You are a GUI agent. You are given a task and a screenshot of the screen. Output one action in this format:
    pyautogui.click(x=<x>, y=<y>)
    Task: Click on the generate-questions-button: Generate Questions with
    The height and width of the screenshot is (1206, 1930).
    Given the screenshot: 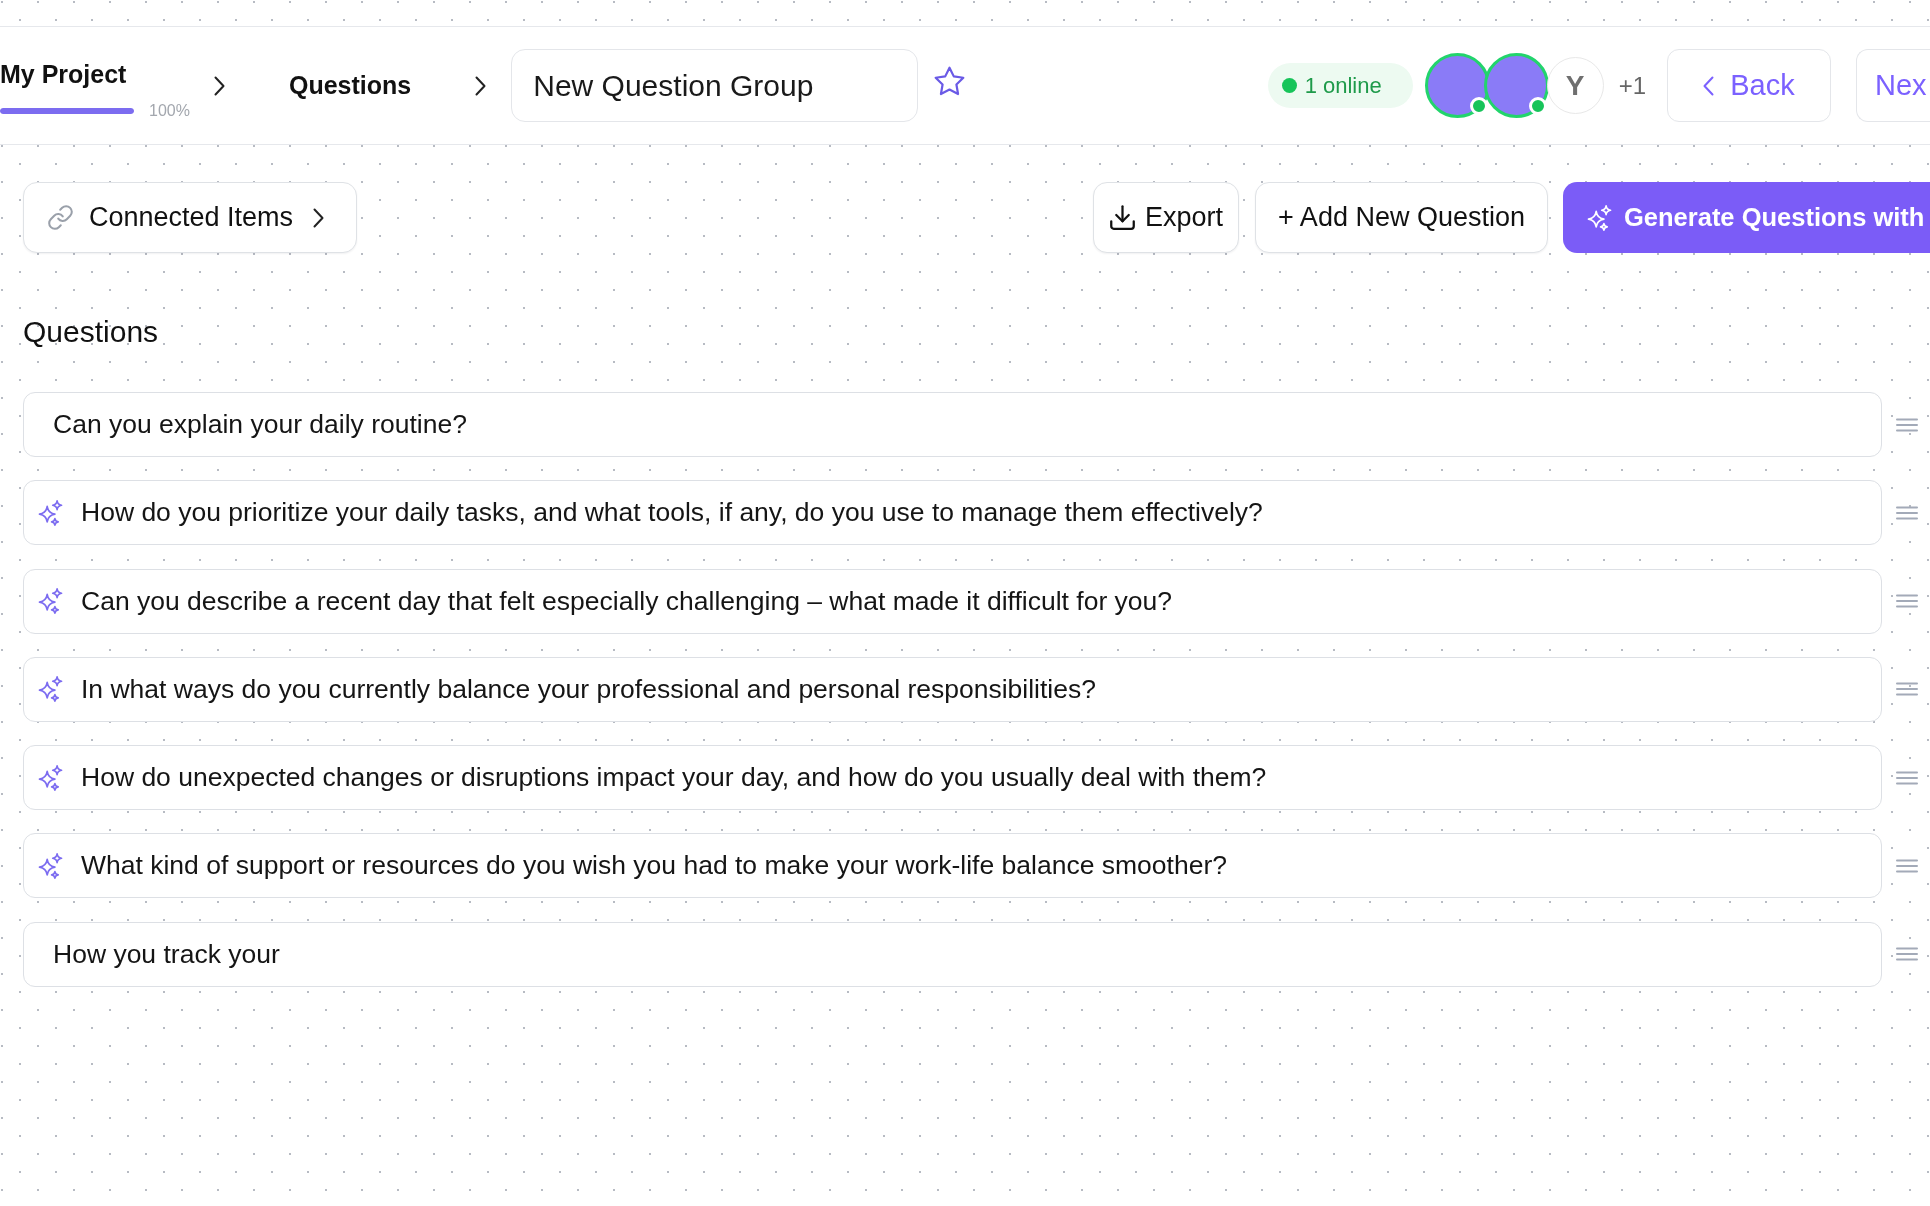 What is the action you would take?
    pyautogui.click(x=1746, y=217)
    